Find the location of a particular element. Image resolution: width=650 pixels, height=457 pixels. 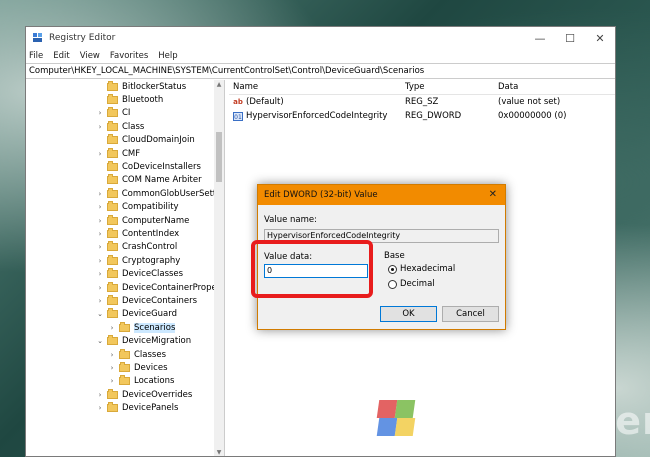

menu-favorites: Favorites is located at coordinates (129, 56).